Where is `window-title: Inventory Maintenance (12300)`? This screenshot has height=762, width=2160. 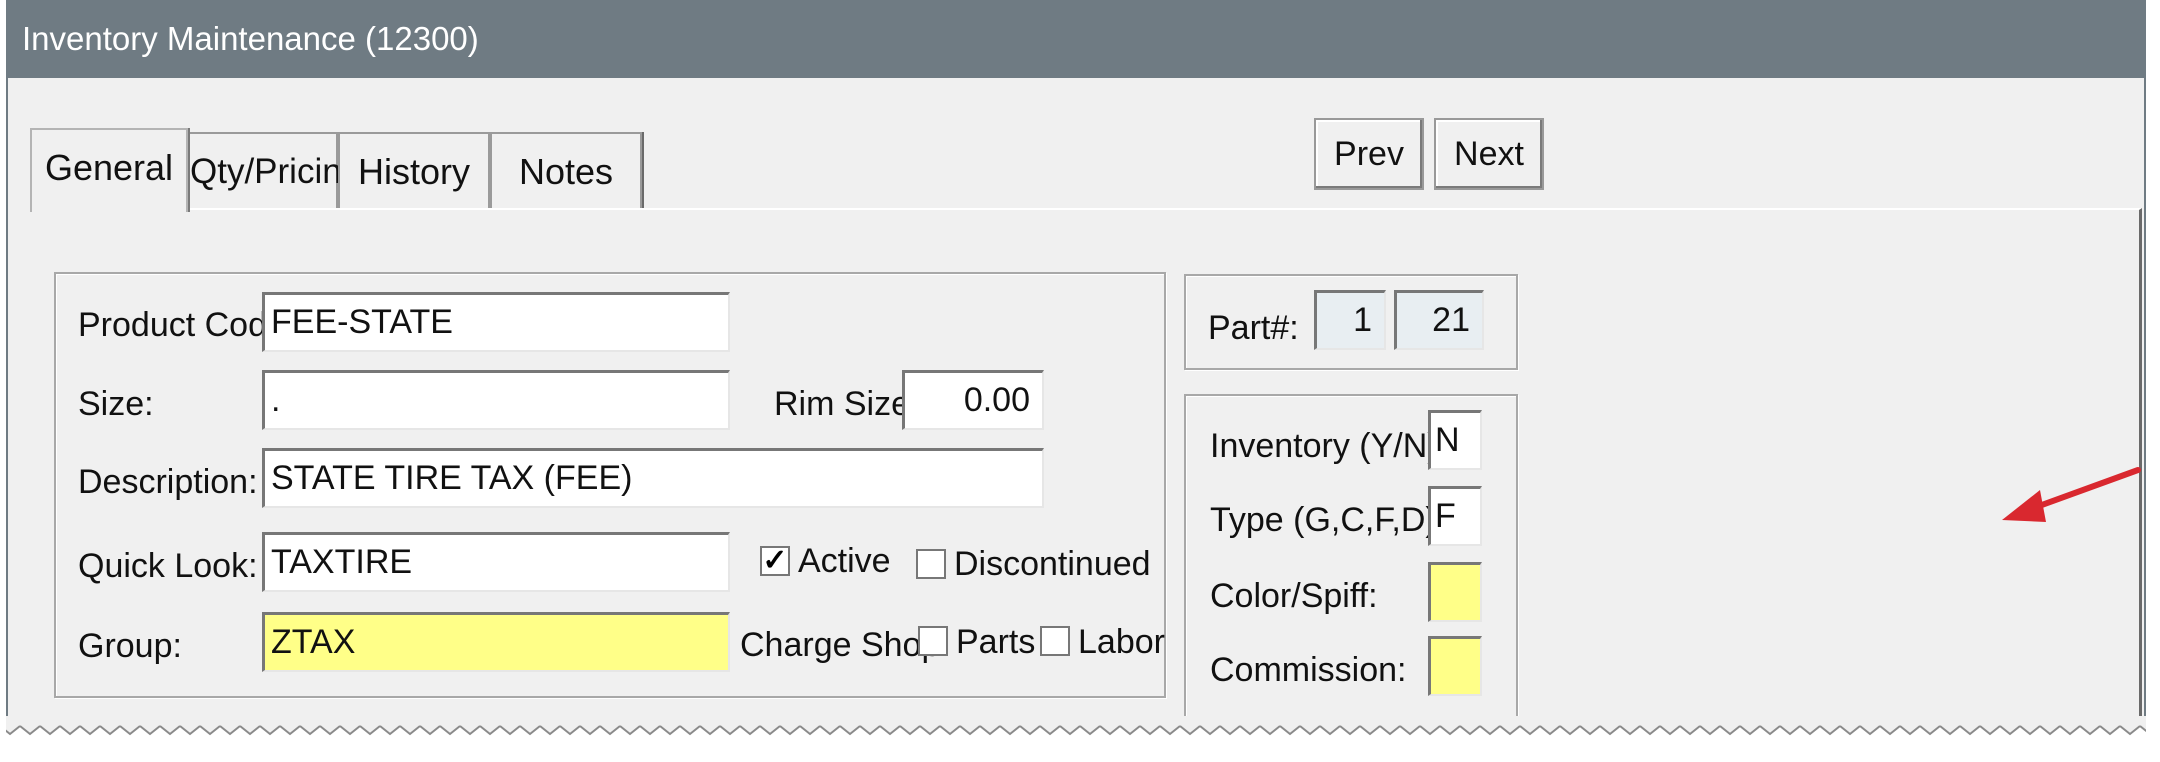
window-title: Inventory Maintenance (12300) is located at coordinates (1076, 39).